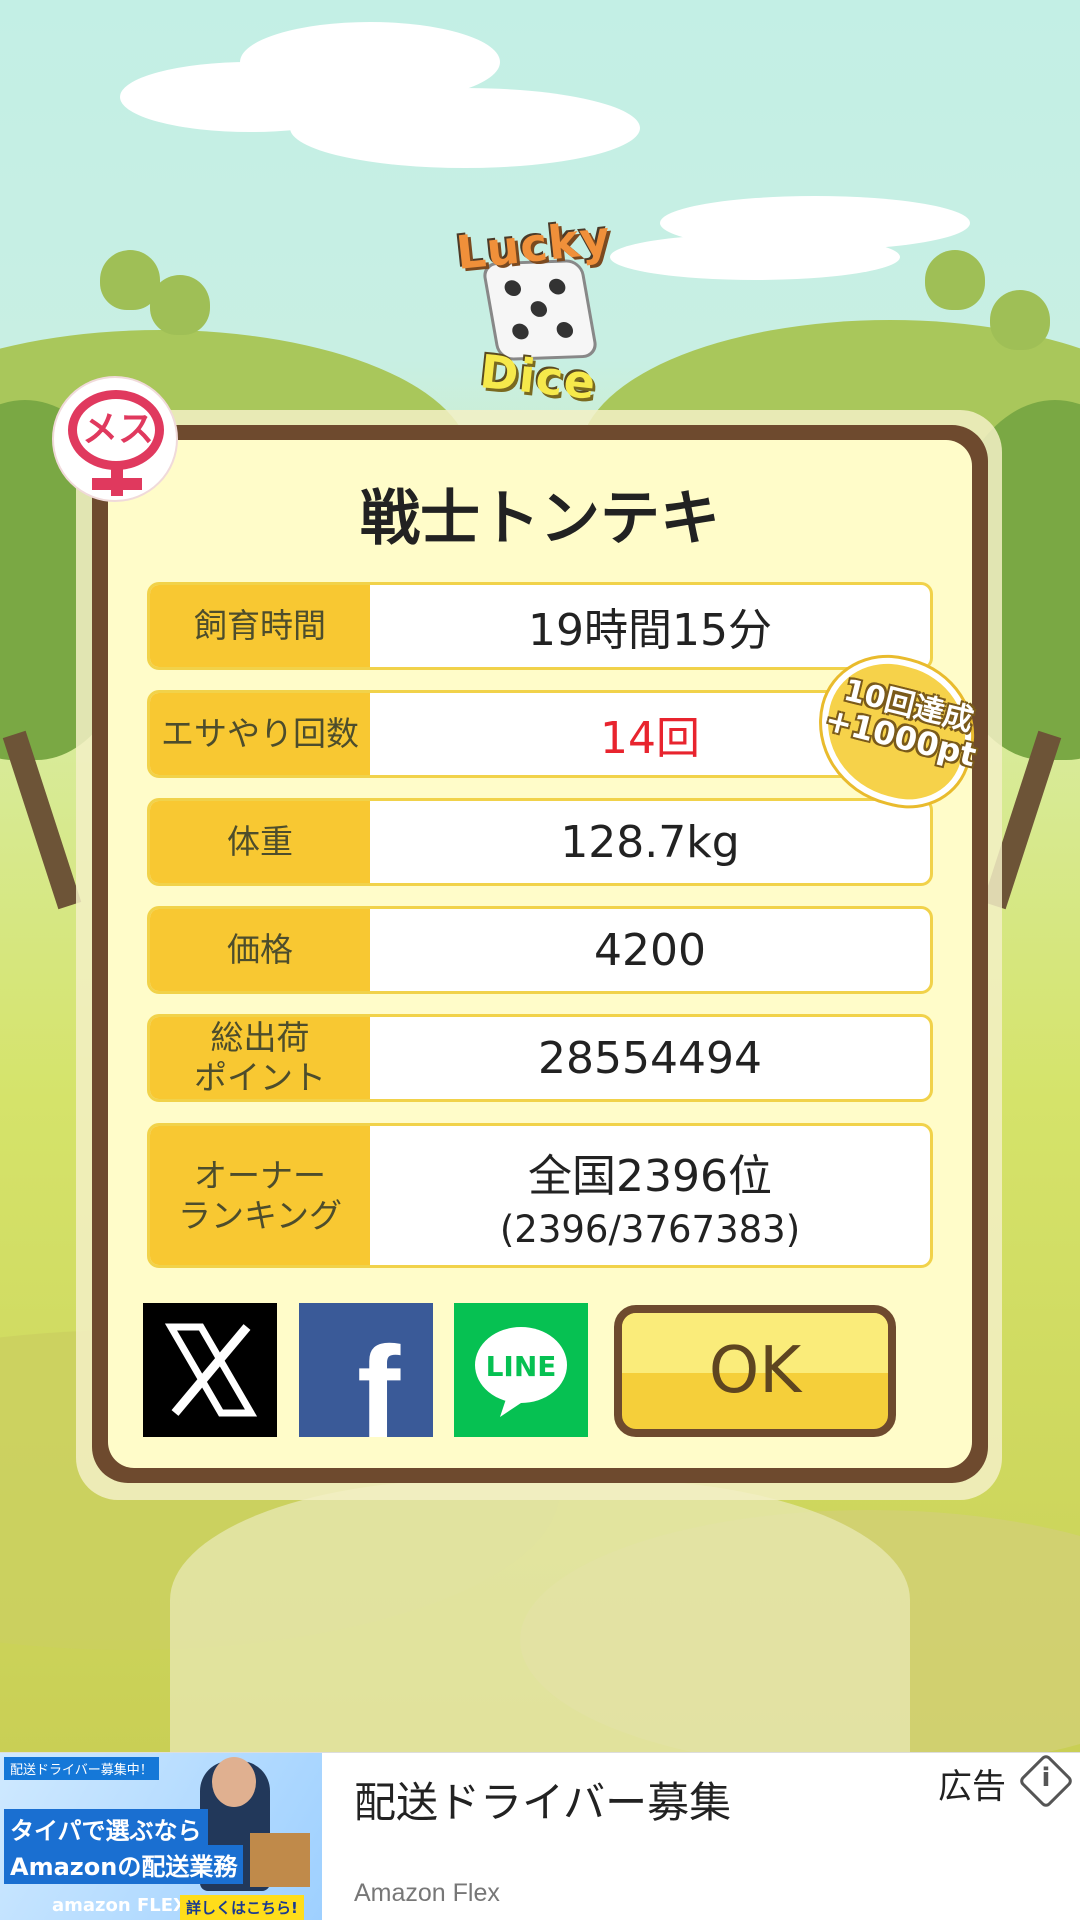 Image resolution: width=1080 pixels, height=1920 pixels. Describe the element at coordinates (521, 1366) in the screenshot. I see `share-line-label: LINE` at that location.